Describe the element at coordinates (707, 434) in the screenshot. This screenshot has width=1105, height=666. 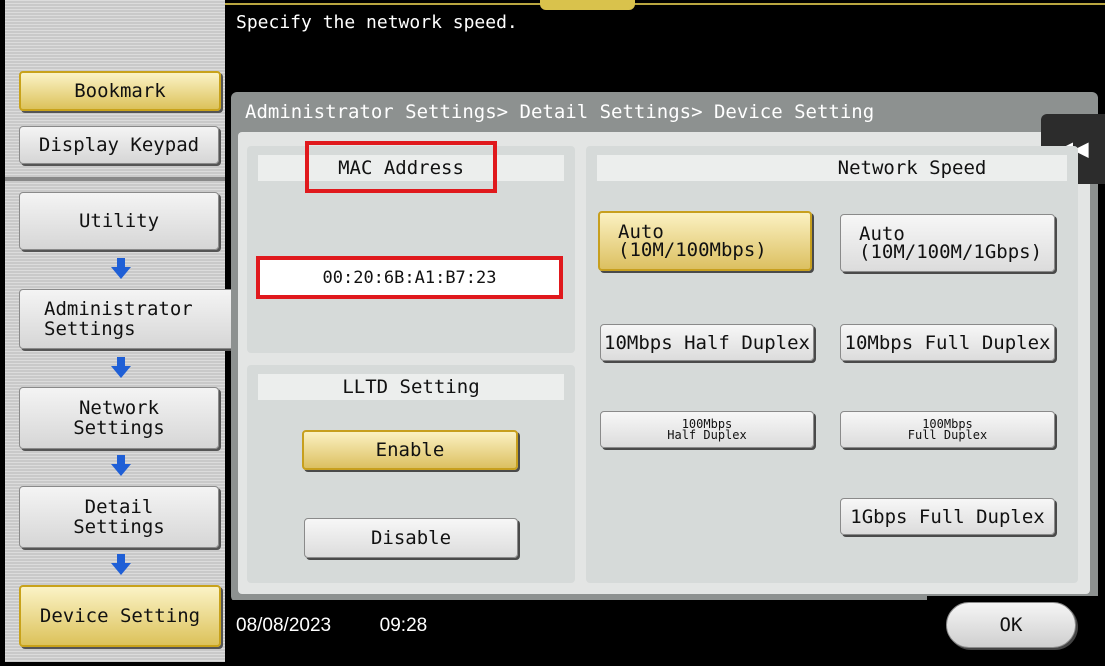
I see `speed-100-half-bottom: Half Duplex` at that location.